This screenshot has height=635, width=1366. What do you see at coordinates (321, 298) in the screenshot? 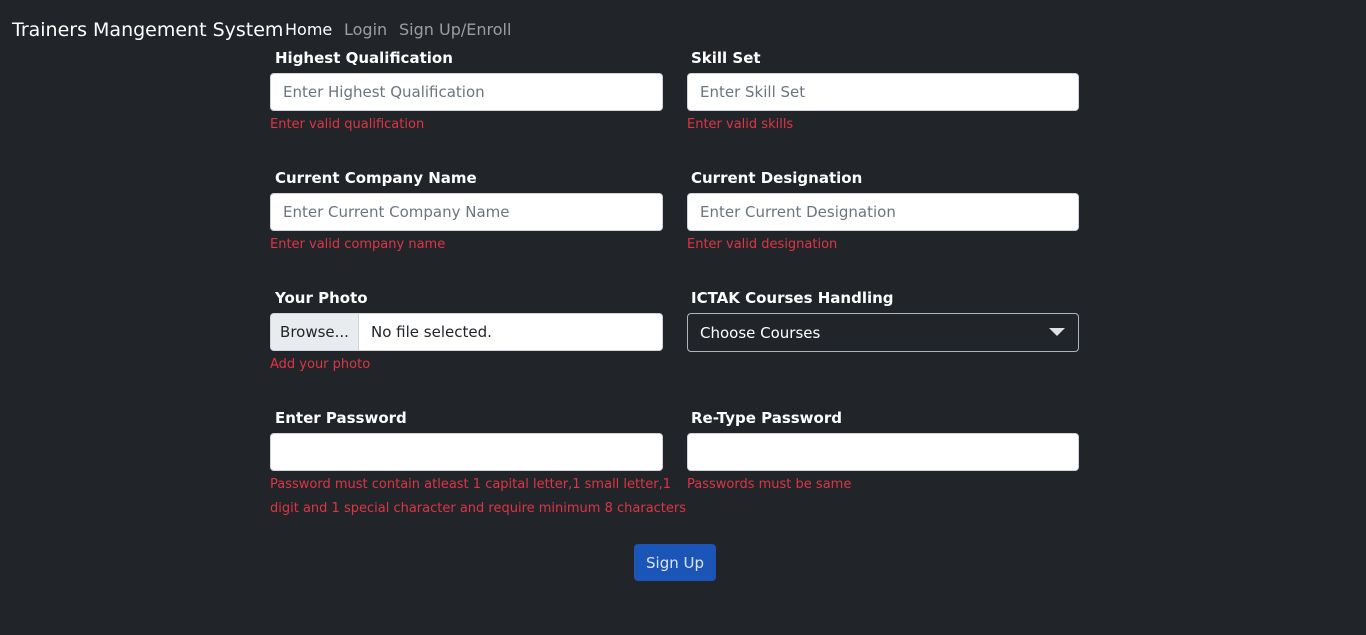
I see `photo-label: Your Photo` at bounding box center [321, 298].